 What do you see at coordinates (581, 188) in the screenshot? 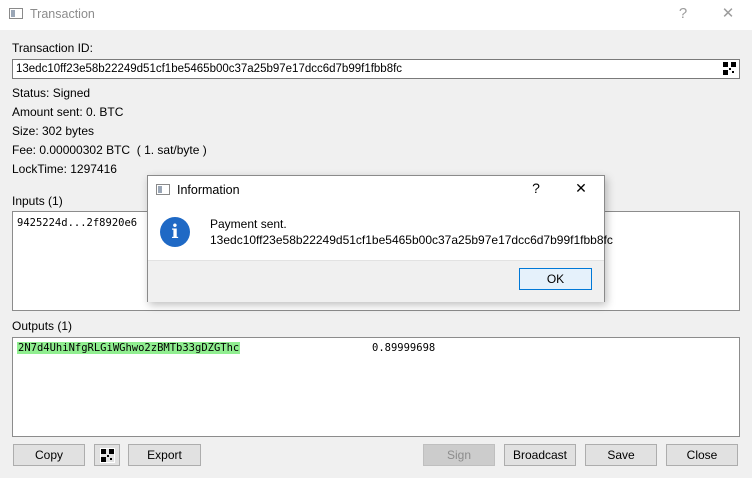
I see `dialog-close-button: ✕` at bounding box center [581, 188].